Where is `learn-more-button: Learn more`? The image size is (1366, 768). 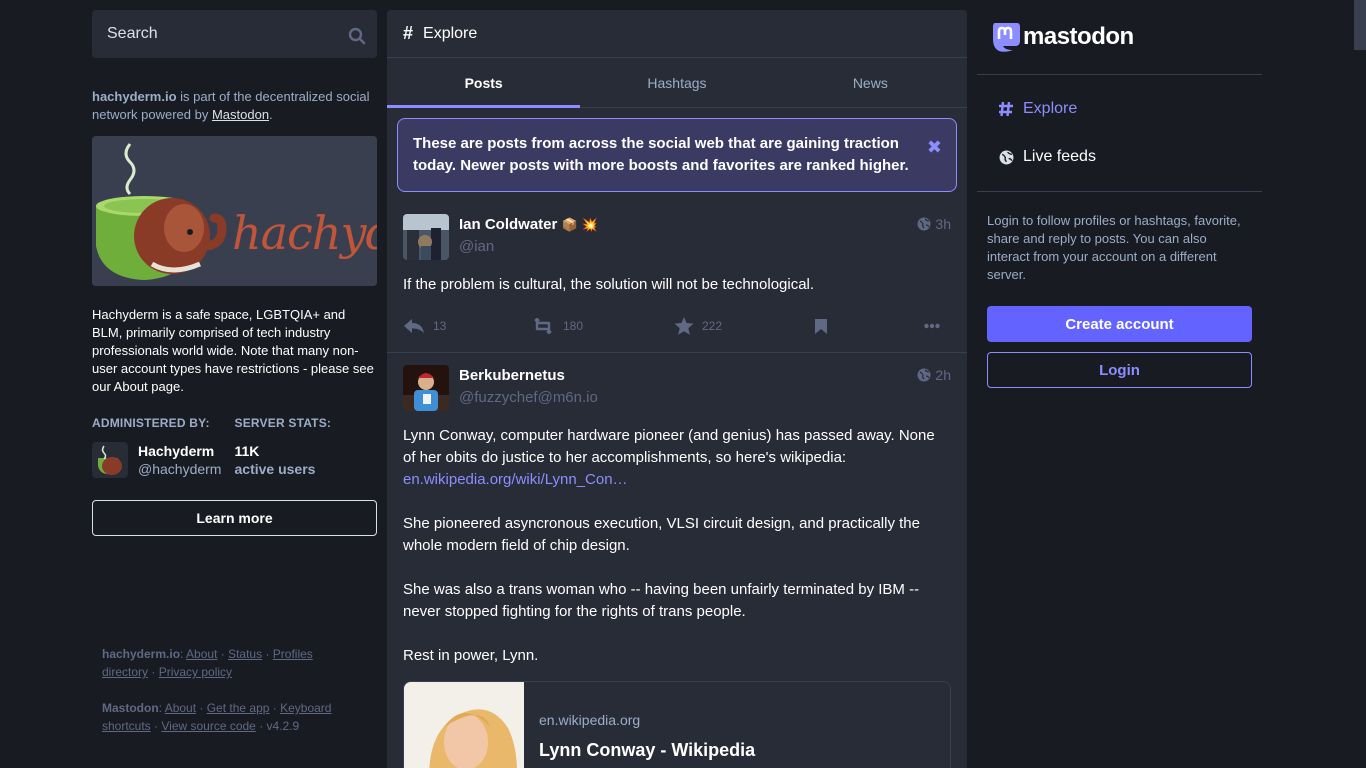 learn-more-button: Learn more is located at coordinates (234, 518).